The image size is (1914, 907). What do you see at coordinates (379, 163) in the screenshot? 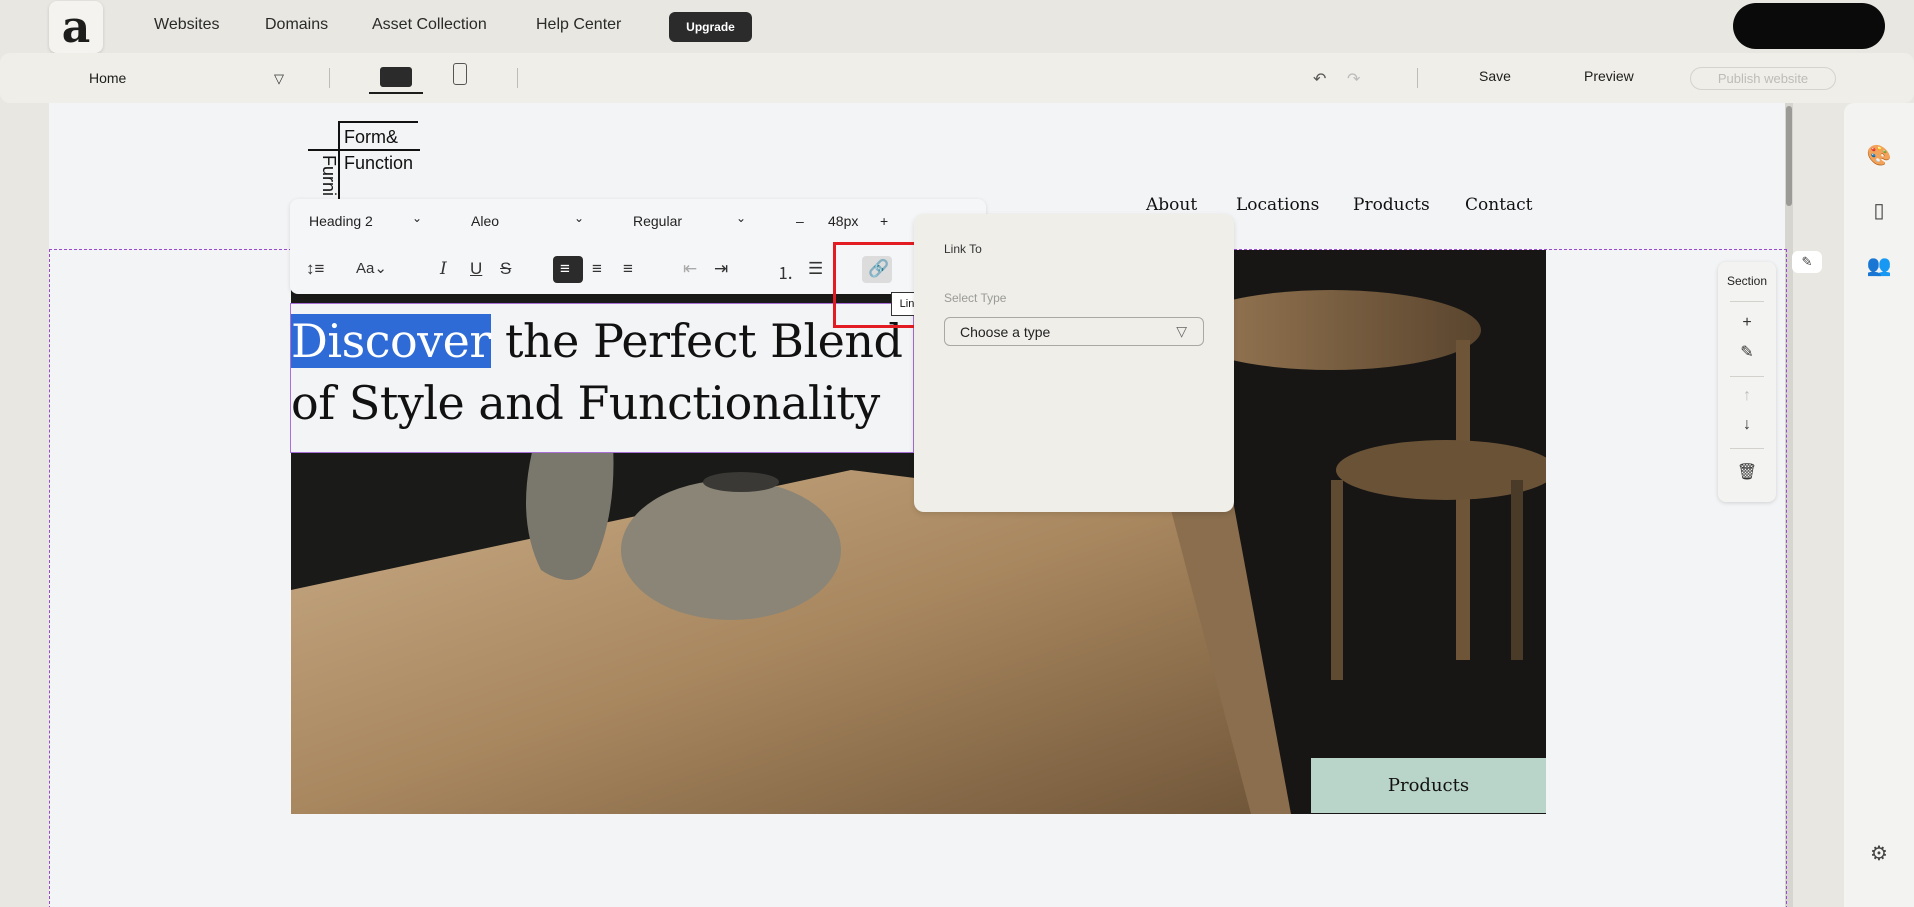
I see `logo-text-line2: Function` at bounding box center [379, 163].